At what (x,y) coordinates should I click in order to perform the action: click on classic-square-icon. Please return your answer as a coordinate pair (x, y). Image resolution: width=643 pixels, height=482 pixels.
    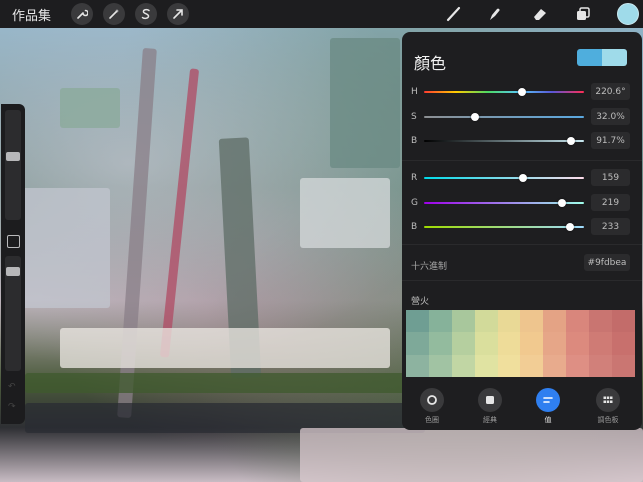
    Looking at the image, I should click on (490, 400).